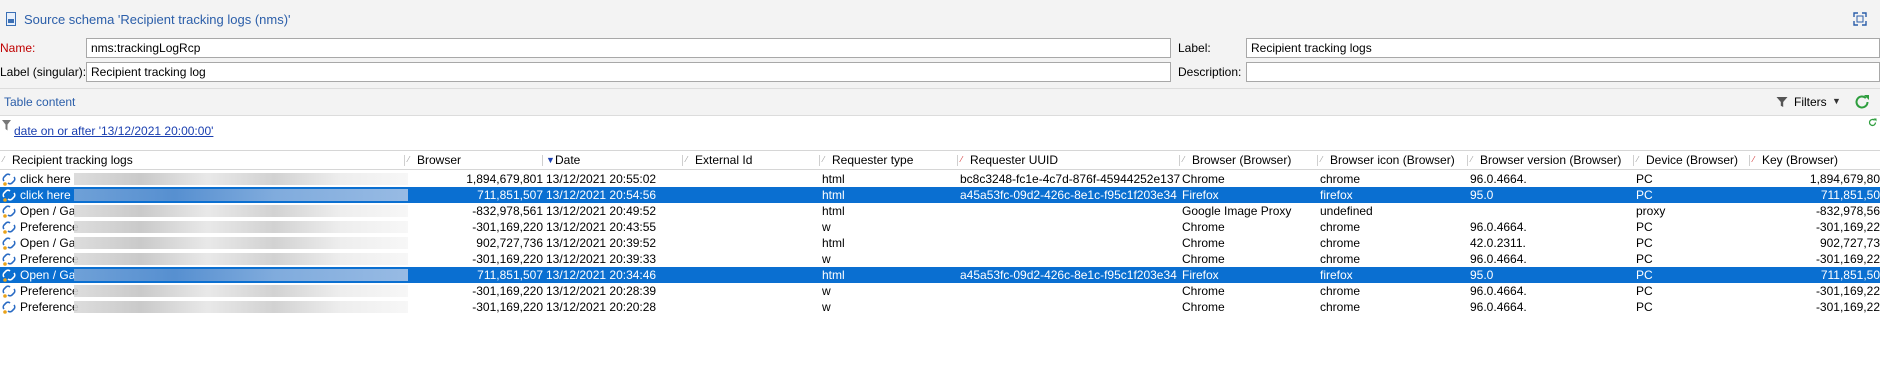 The image size is (1880, 378). Describe the element at coordinates (826, 227) in the screenshot. I see `cell-requester-type: w` at that location.